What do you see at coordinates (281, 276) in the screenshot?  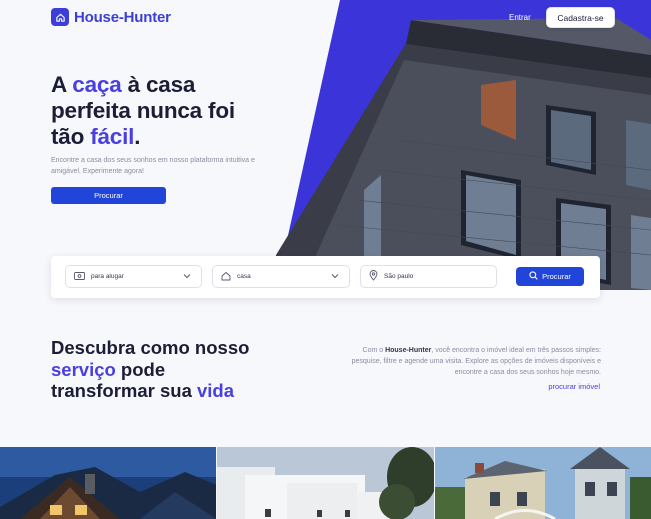 I see `property-type-select: casa` at bounding box center [281, 276].